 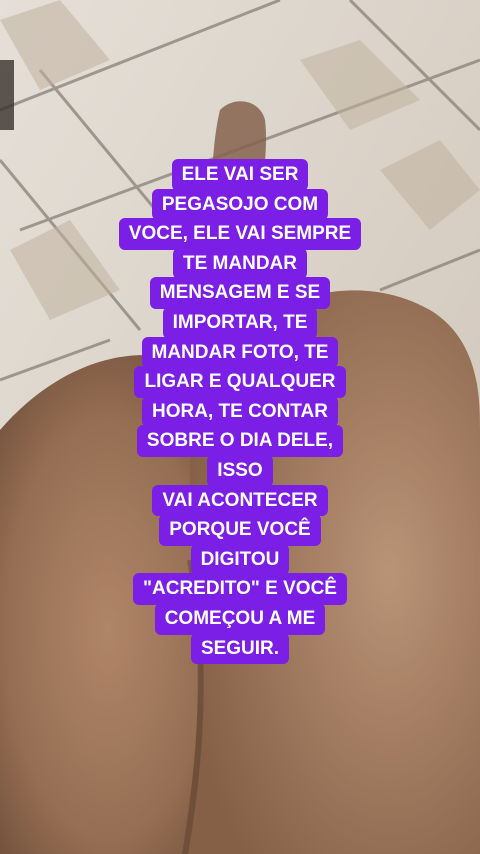 I want to click on caption-line: VAI ACONTECER, so click(x=240, y=500).